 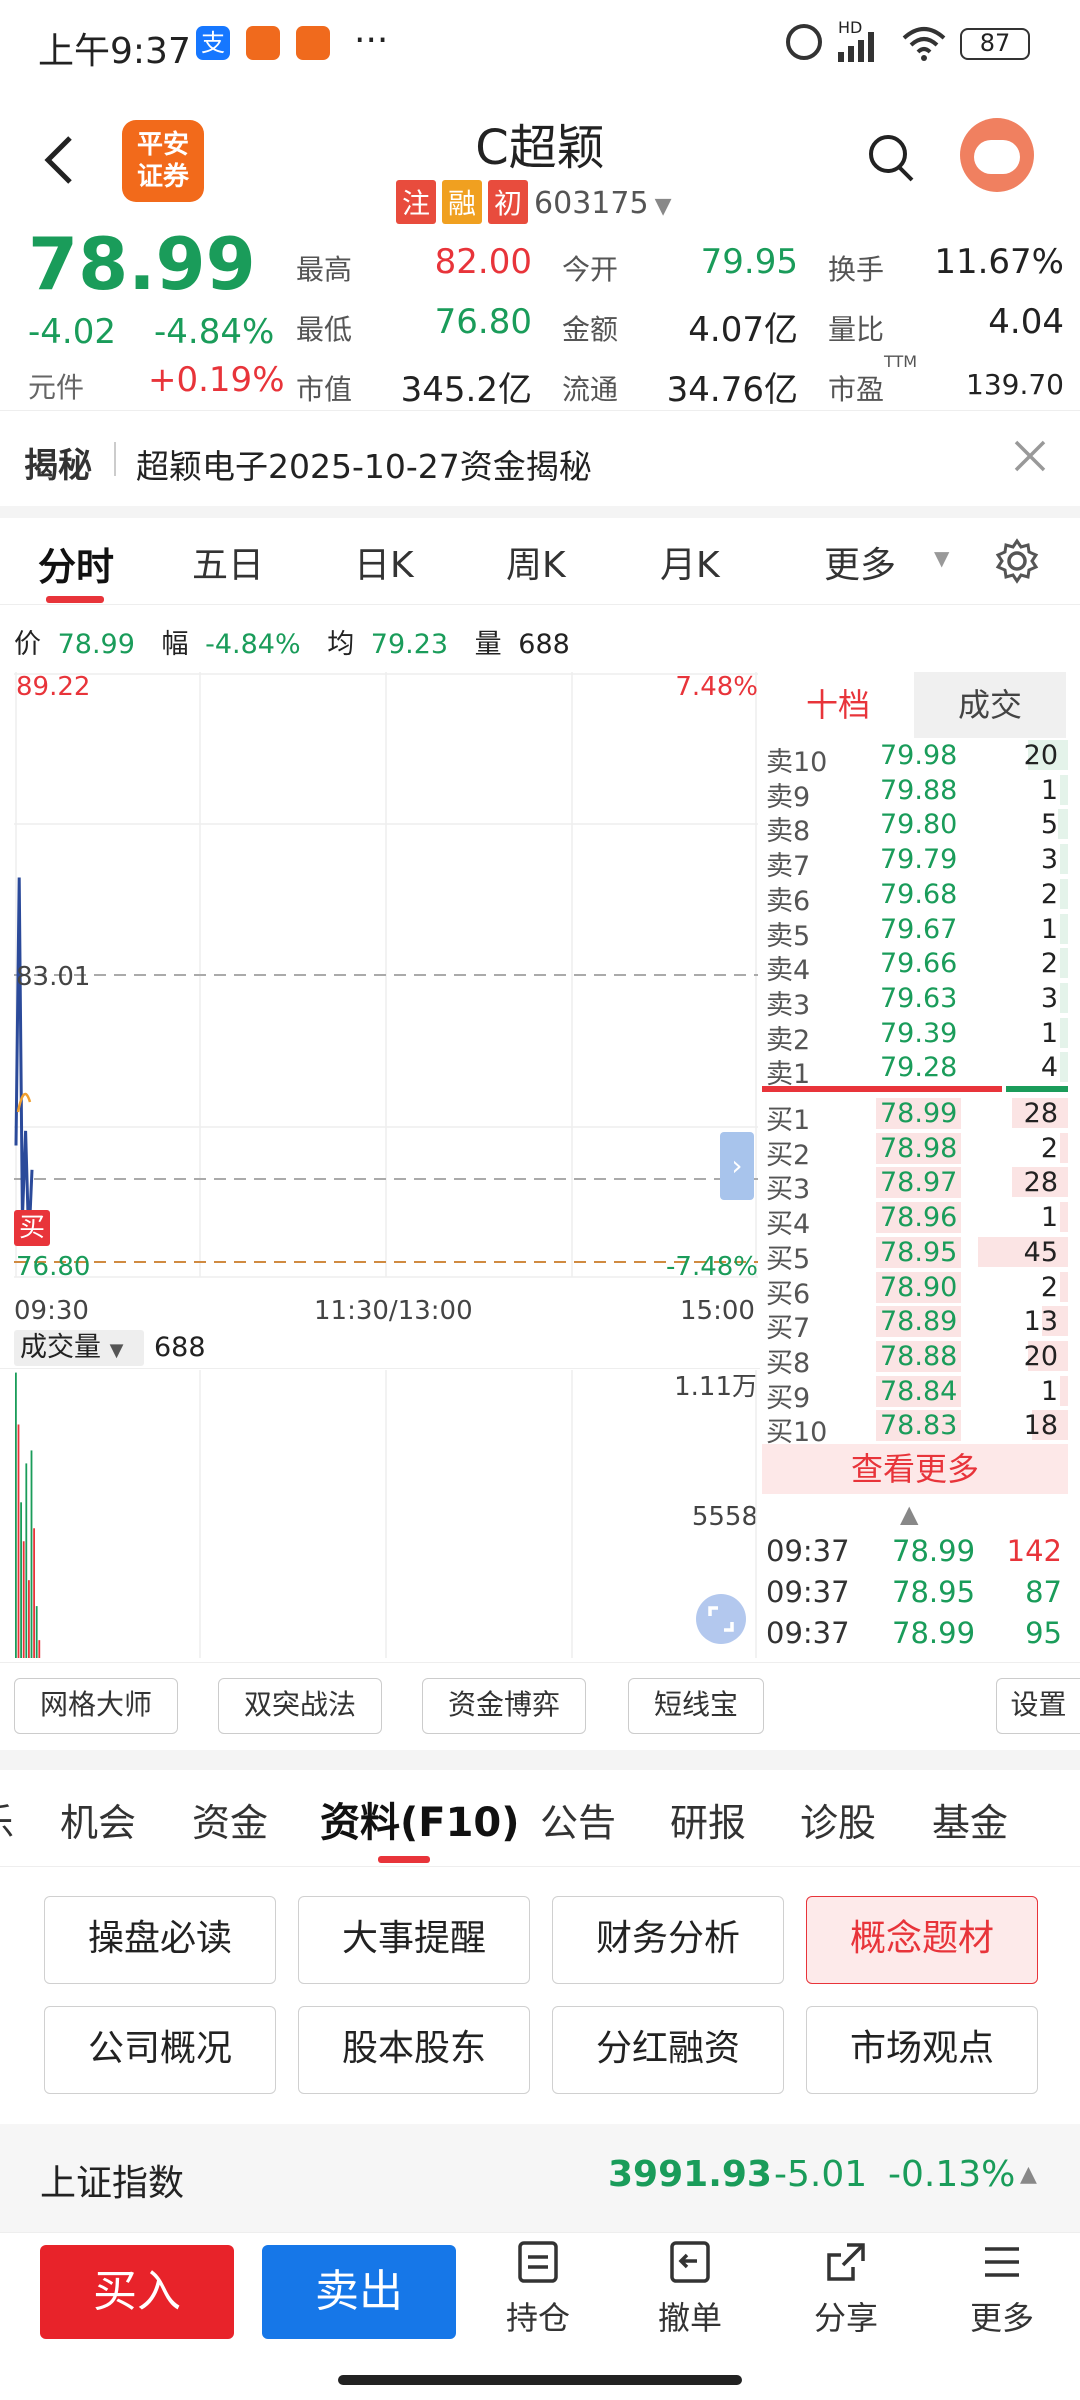 I want to click on ask-row: 卖10 79.98 20, so click(x=915, y=758).